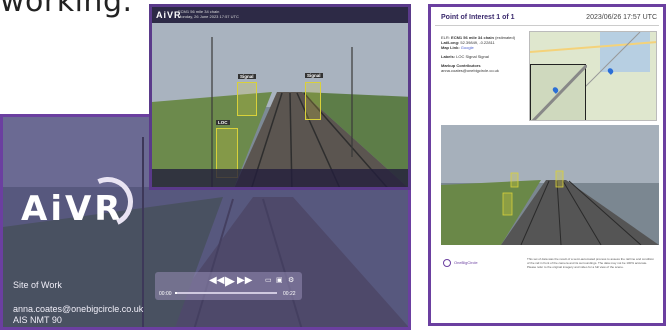 The height and width of the screenshot is (330, 671). I want to click on maplink-link: Google, so click(467, 47).